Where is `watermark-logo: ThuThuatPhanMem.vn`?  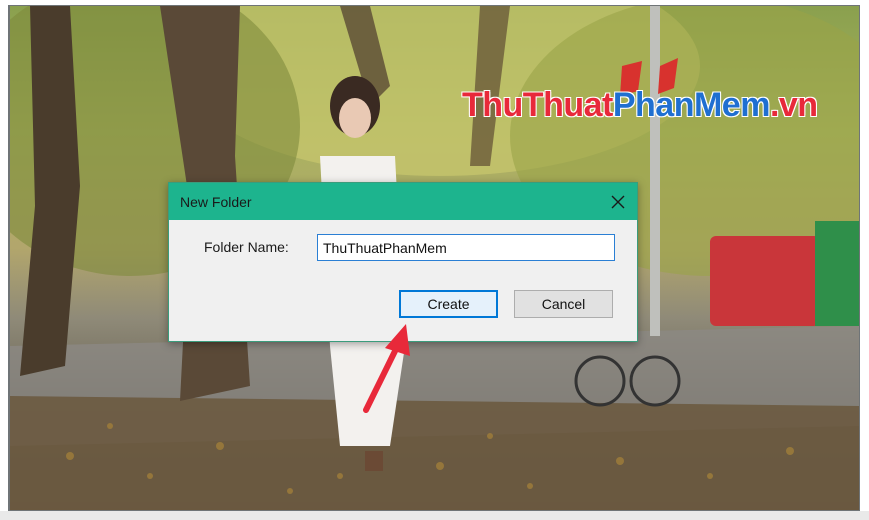 watermark-logo: ThuThuatPhanMem.vn is located at coordinates (640, 105).